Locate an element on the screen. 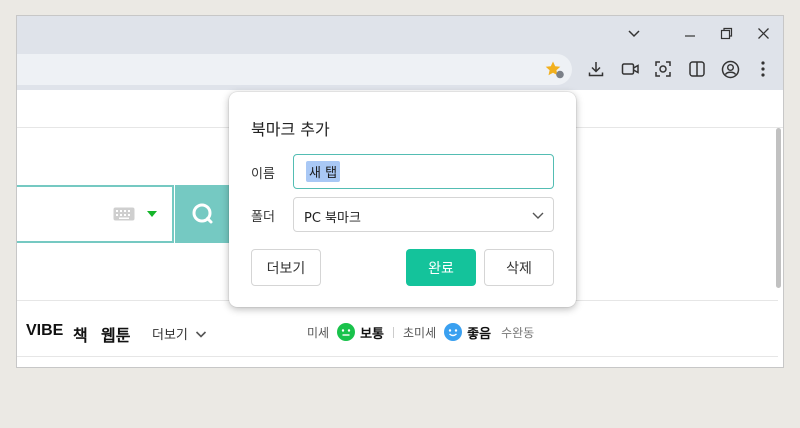  fine-dust-label: 미세 is located at coordinates (318, 332).